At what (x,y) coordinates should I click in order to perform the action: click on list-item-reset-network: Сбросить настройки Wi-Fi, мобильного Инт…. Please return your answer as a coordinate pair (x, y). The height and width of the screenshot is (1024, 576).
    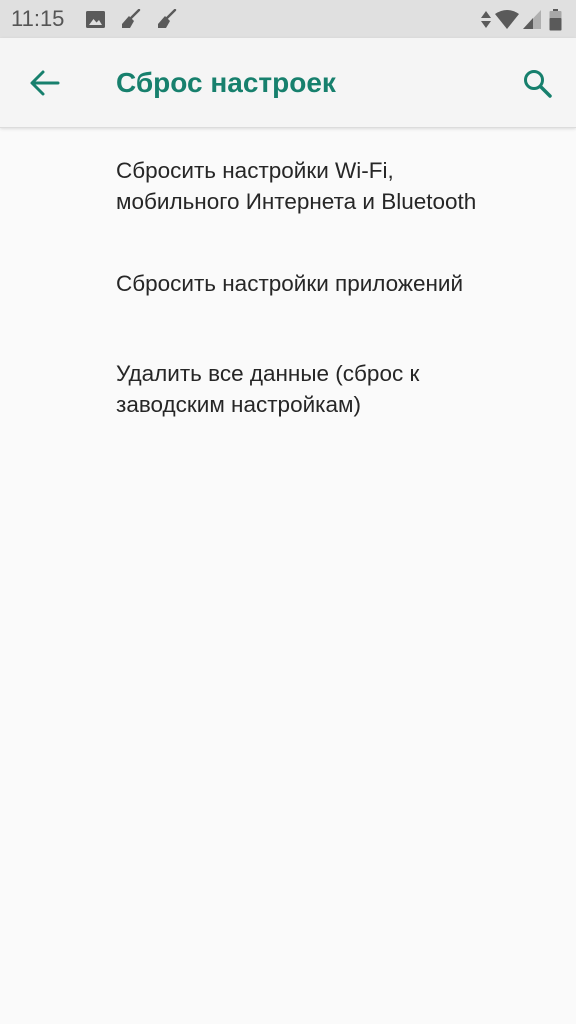
    Looking at the image, I should click on (288, 188).